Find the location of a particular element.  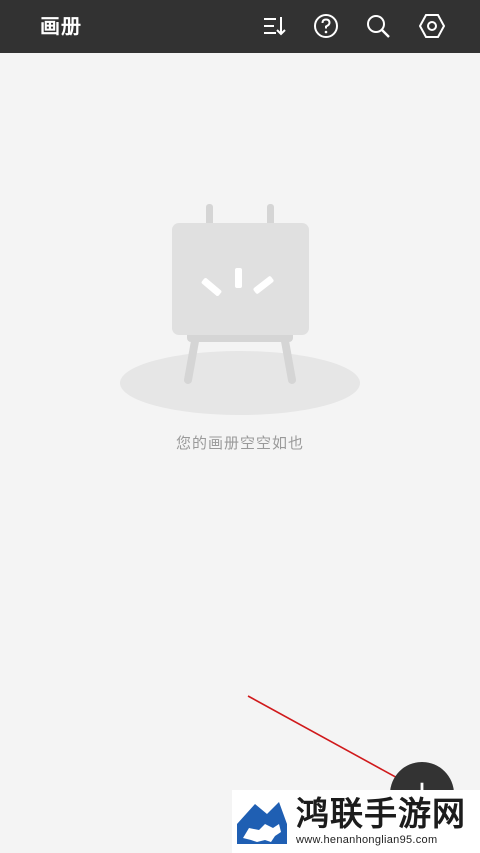

annotation-arrow is located at coordinates (332, 742).